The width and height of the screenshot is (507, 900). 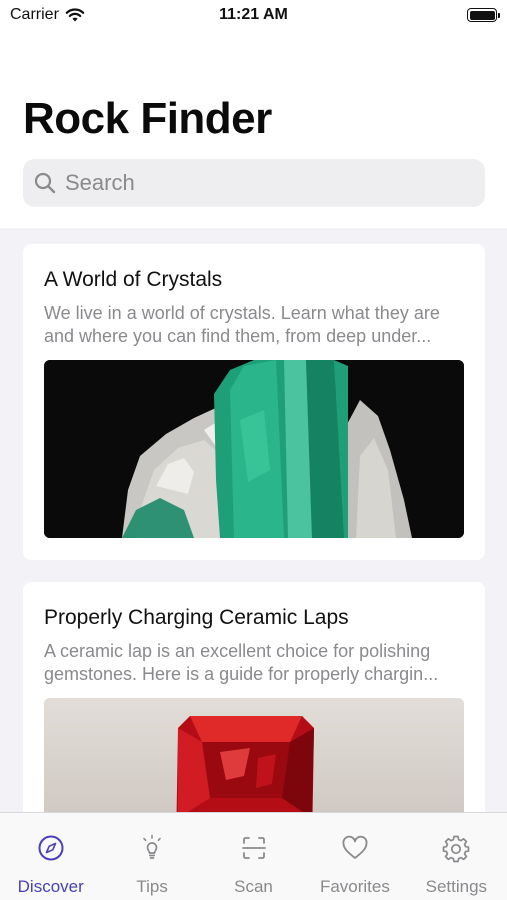 What do you see at coordinates (152, 886) in the screenshot?
I see `tab-label: Tips` at bounding box center [152, 886].